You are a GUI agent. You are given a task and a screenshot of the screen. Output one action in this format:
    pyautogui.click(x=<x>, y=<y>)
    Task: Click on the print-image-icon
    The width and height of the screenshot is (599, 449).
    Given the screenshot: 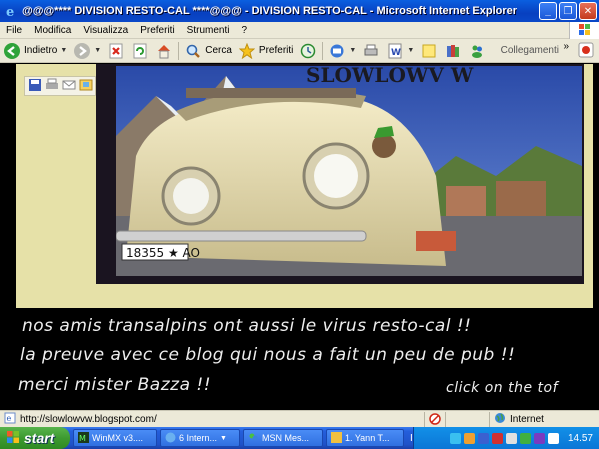 What is the action you would take?
    pyautogui.click(x=52, y=86)
    